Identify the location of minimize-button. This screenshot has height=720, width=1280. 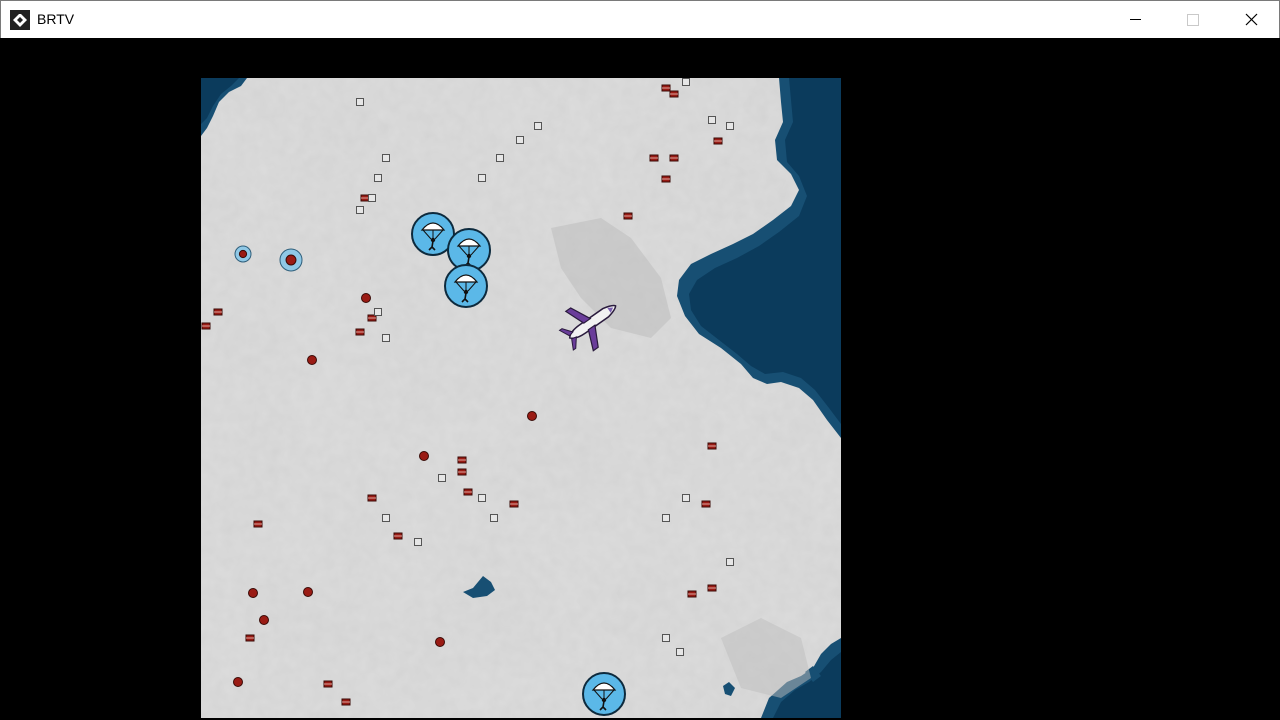
(1135, 19).